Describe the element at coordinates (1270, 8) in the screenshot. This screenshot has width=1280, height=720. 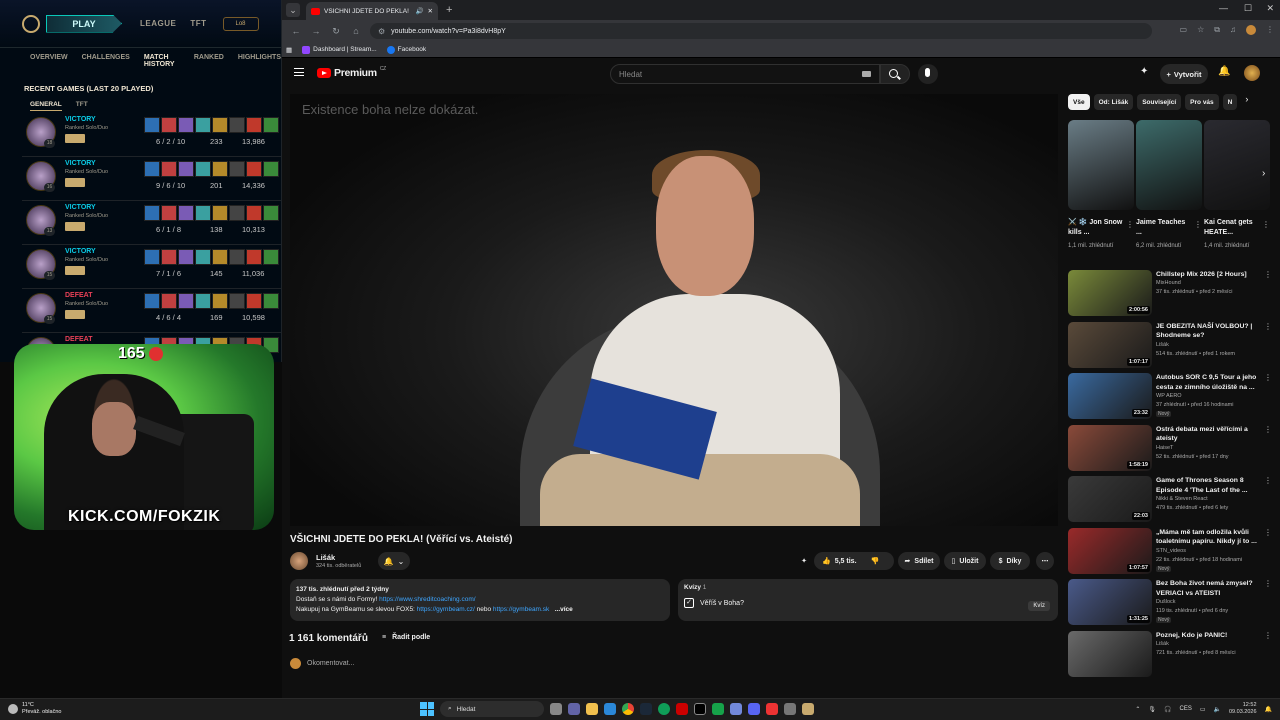
I see `close-window-icon: ✕` at that location.